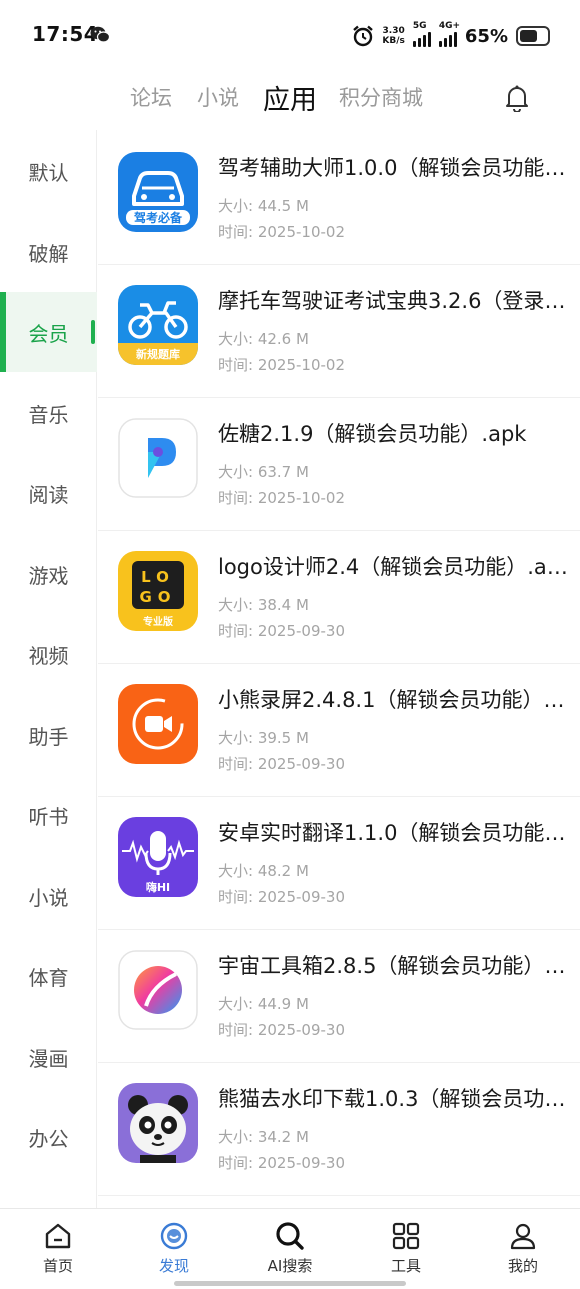  What do you see at coordinates (158, 887) in the screenshot?
I see `translator-app-icon-text: 嗨HI` at bounding box center [158, 887].